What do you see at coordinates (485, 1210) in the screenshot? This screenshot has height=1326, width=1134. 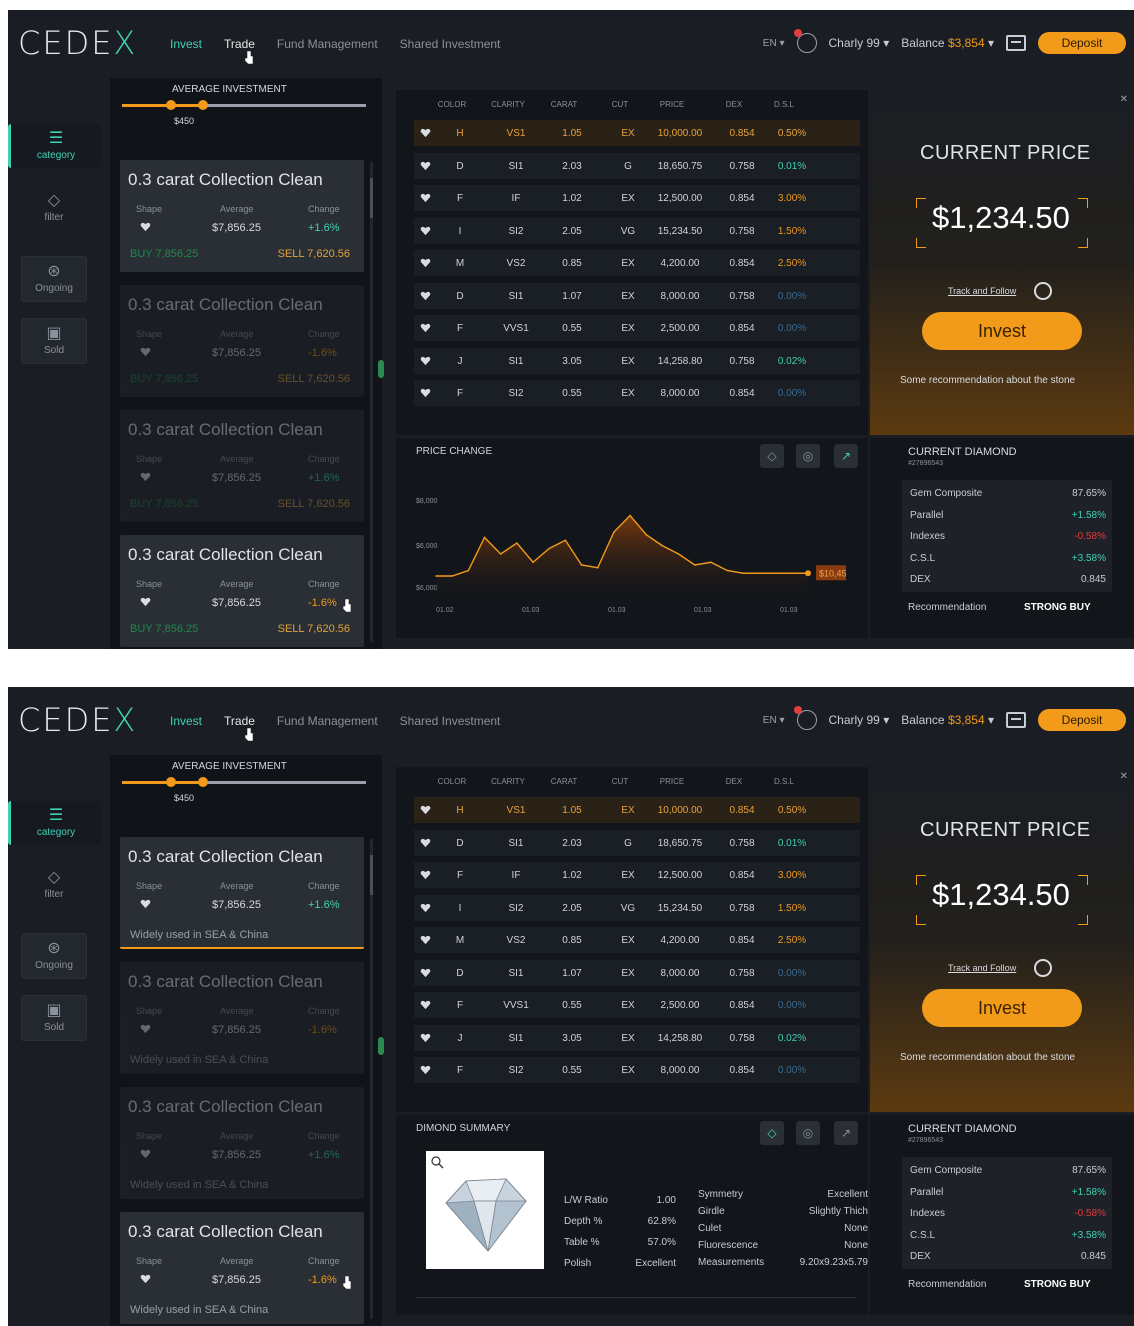 I see `diamond-image` at bounding box center [485, 1210].